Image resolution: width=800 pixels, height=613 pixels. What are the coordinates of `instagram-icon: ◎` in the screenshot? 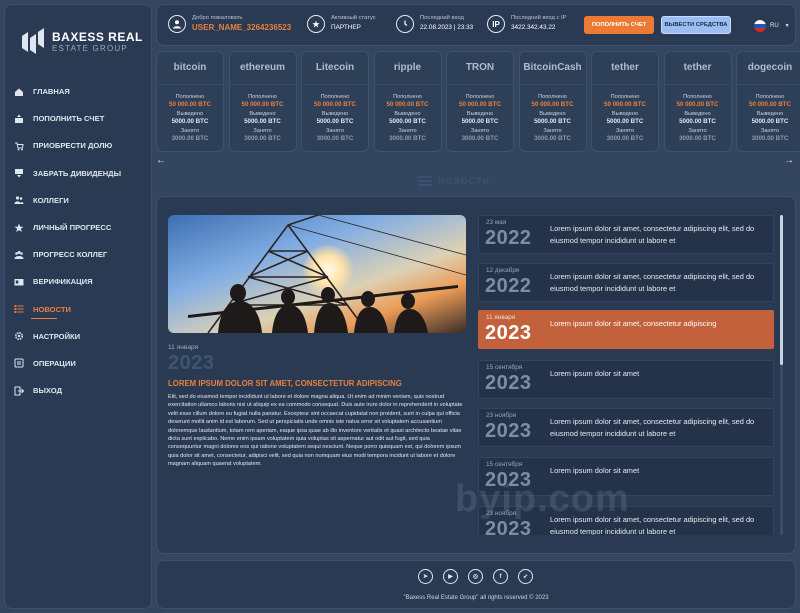 It's located at (475, 576).